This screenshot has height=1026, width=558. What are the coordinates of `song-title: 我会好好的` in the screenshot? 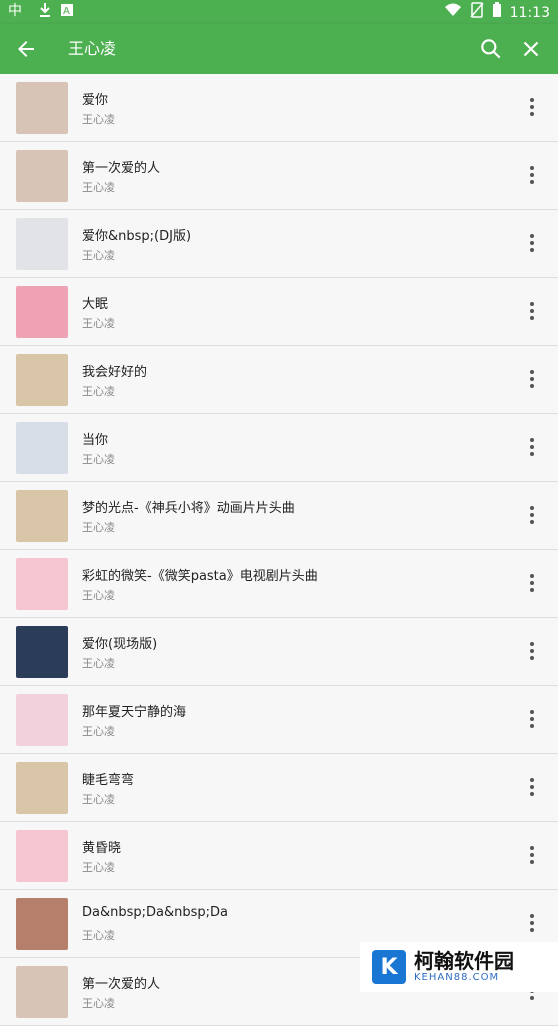 It's located at (115, 372).